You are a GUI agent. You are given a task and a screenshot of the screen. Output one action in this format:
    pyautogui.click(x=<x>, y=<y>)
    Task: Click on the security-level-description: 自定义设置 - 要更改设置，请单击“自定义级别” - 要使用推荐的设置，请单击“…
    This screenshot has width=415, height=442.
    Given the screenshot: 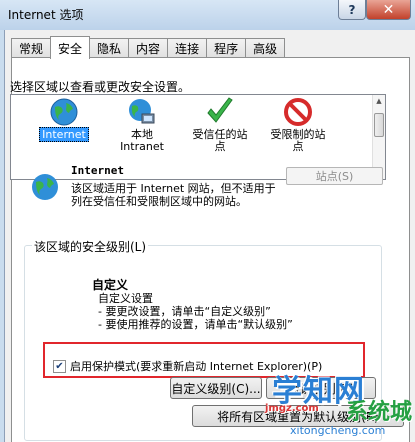 What is the action you would take?
    pyautogui.click(x=195, y=311)
    